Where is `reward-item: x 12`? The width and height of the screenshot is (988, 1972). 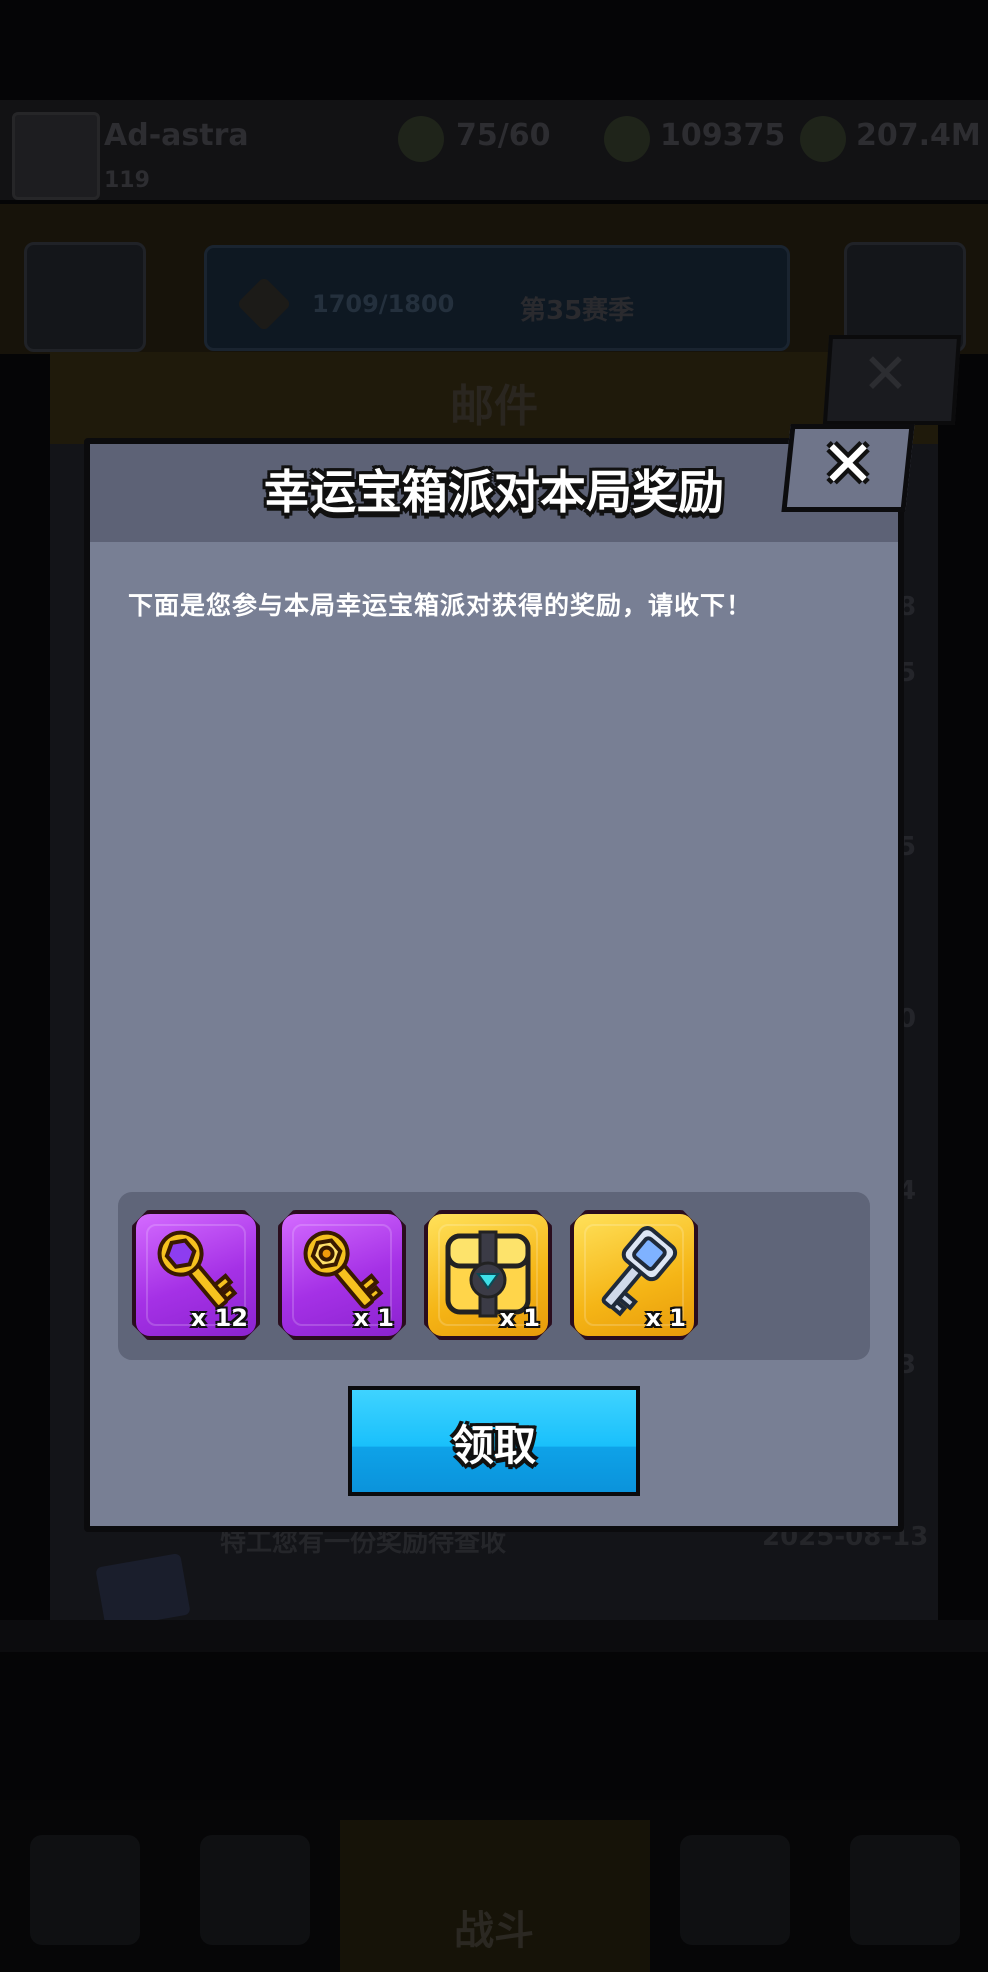 reward-item: x 12 is located at coordinates (196, 1275).